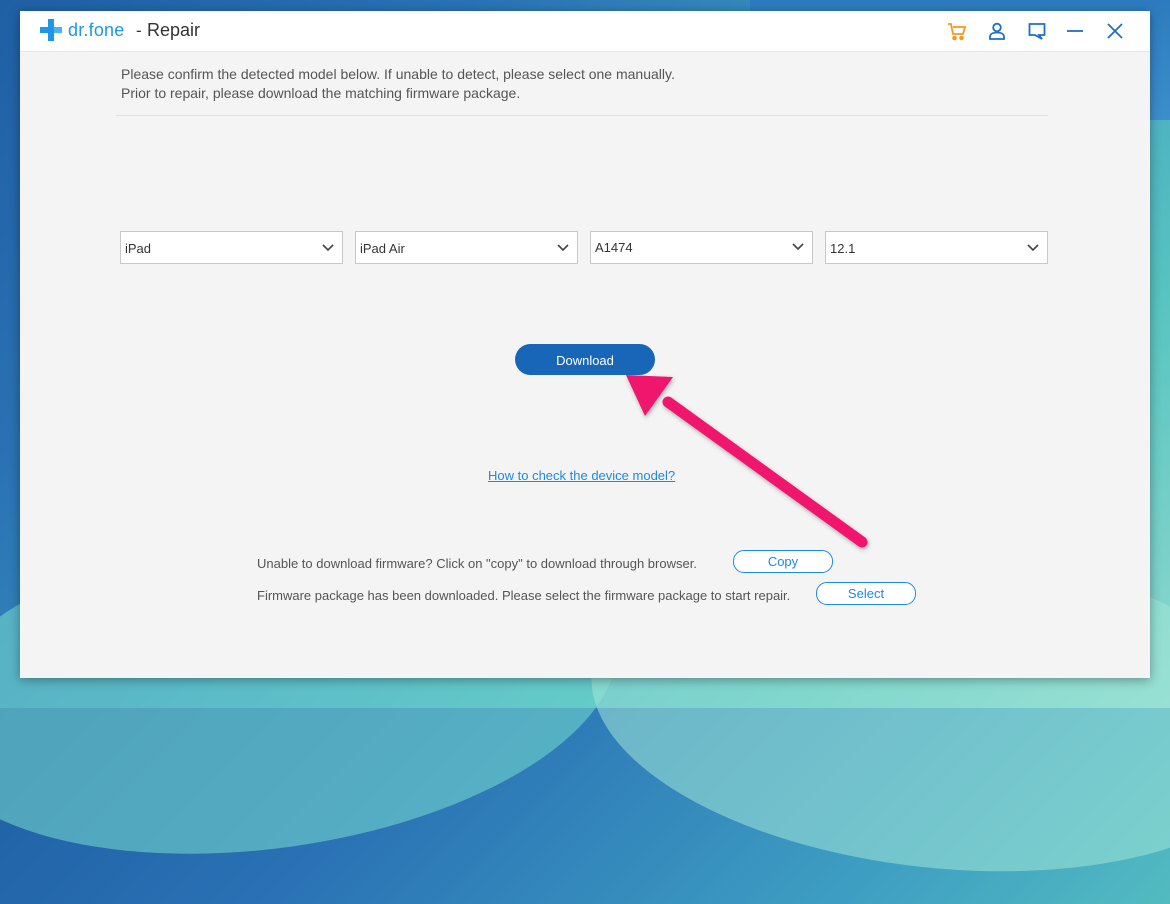 Image resolution: width=1170 pixels, height=904 pixels. Describe the element at coordinates (866, 593) in the screenshot. I see `select-button: Select` at that location.